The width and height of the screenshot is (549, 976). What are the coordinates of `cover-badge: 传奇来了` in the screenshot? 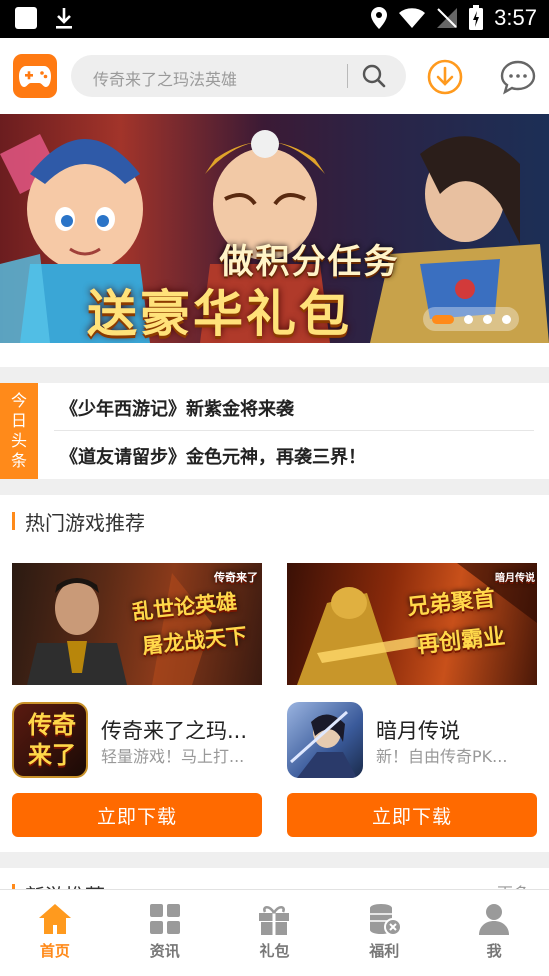 It's located at (236, 577).